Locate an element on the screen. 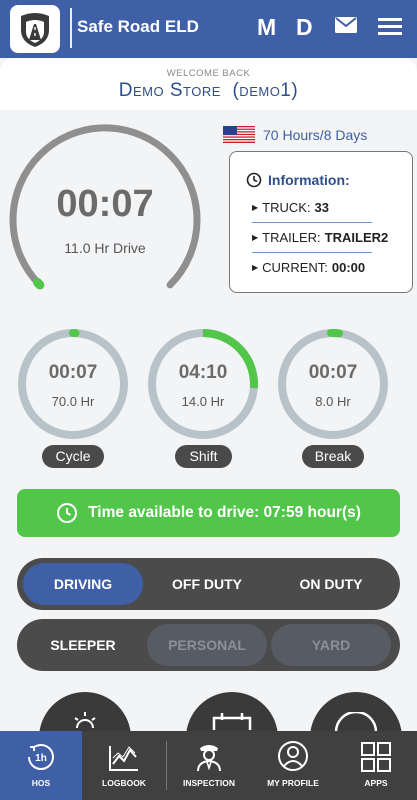 The image size is (417, 800). sleeper-button: SLEEPER is located at coordinates (83, 645).